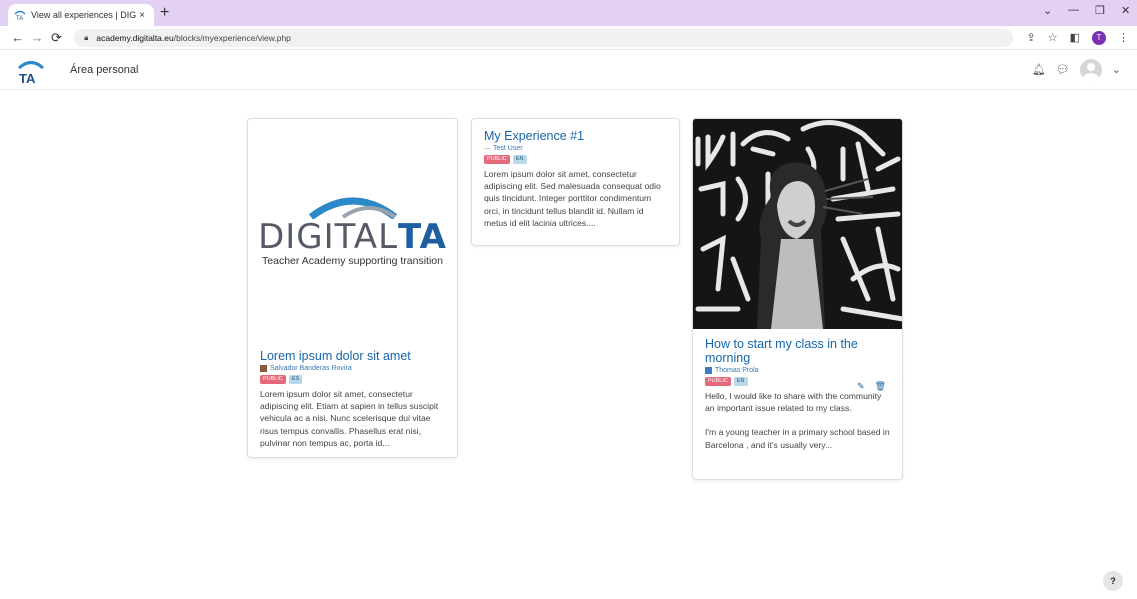  Describe the element at coordinates (352, 356) in the screenshot. I see `card-title: Lorem ipsum dolor sit amet` at that location.